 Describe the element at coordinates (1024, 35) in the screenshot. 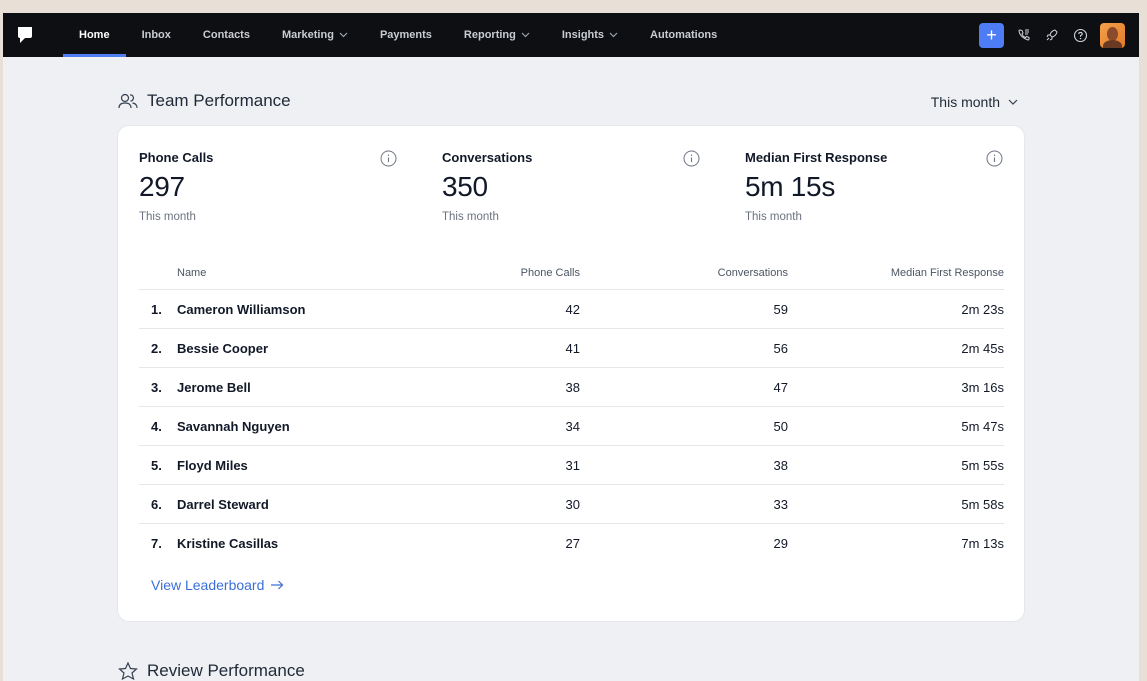

I see `phone-icon` at that location.